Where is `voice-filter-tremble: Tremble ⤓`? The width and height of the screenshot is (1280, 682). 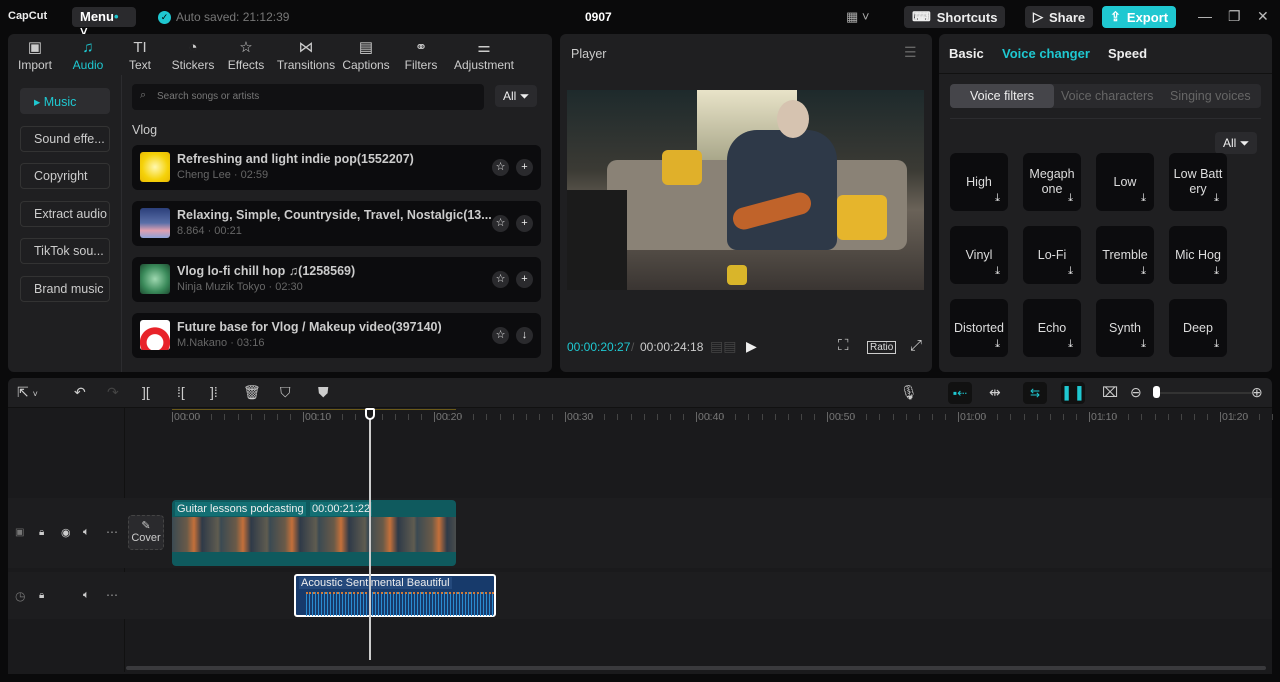
voice-filter-tremble: Tremble ⤓ is located at coordinates (1125, 255).